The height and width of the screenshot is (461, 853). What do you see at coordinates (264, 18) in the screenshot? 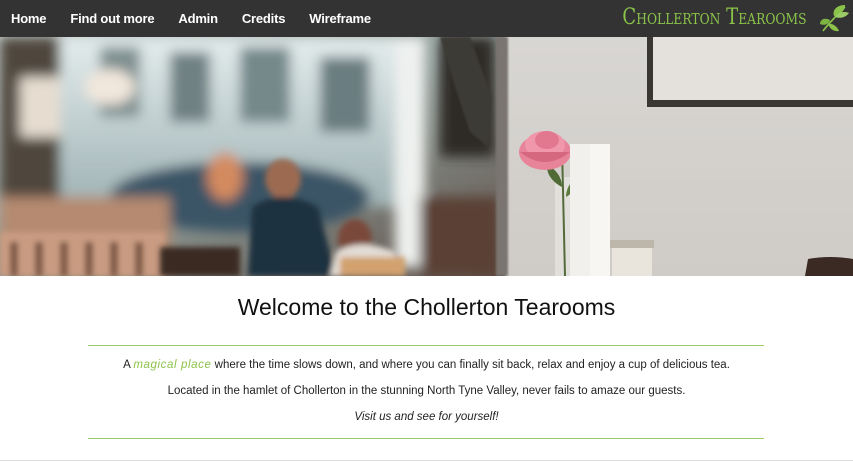
I see `nav-credits-link: Credits` at bounding box center [264, 18].